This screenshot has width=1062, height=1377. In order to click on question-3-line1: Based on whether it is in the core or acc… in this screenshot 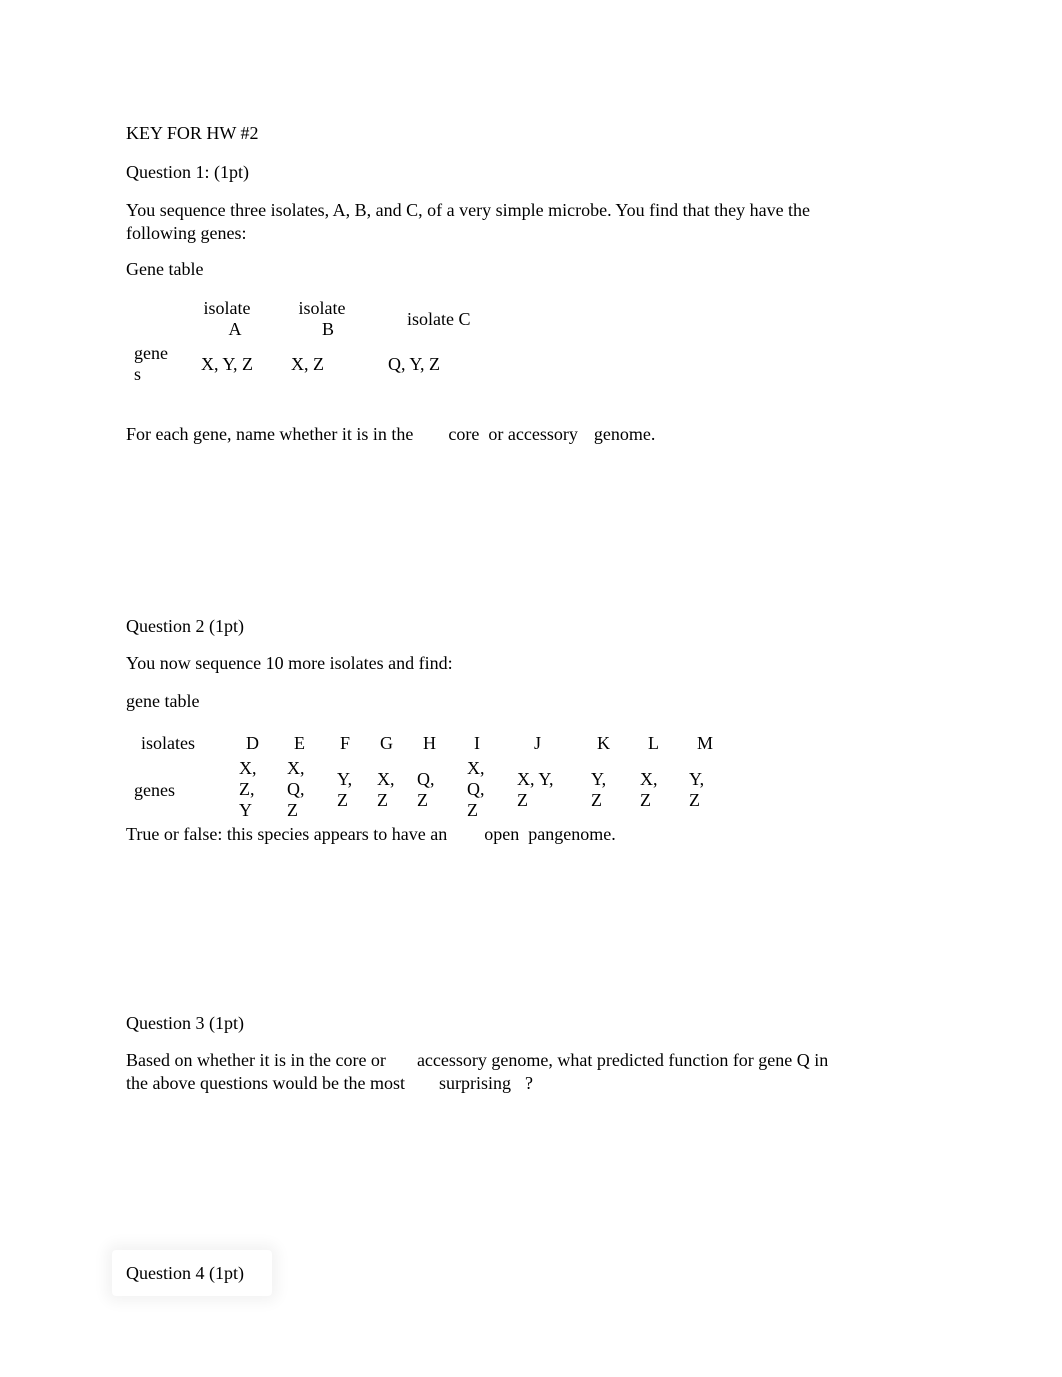, I will do `click(477, 1060)`.